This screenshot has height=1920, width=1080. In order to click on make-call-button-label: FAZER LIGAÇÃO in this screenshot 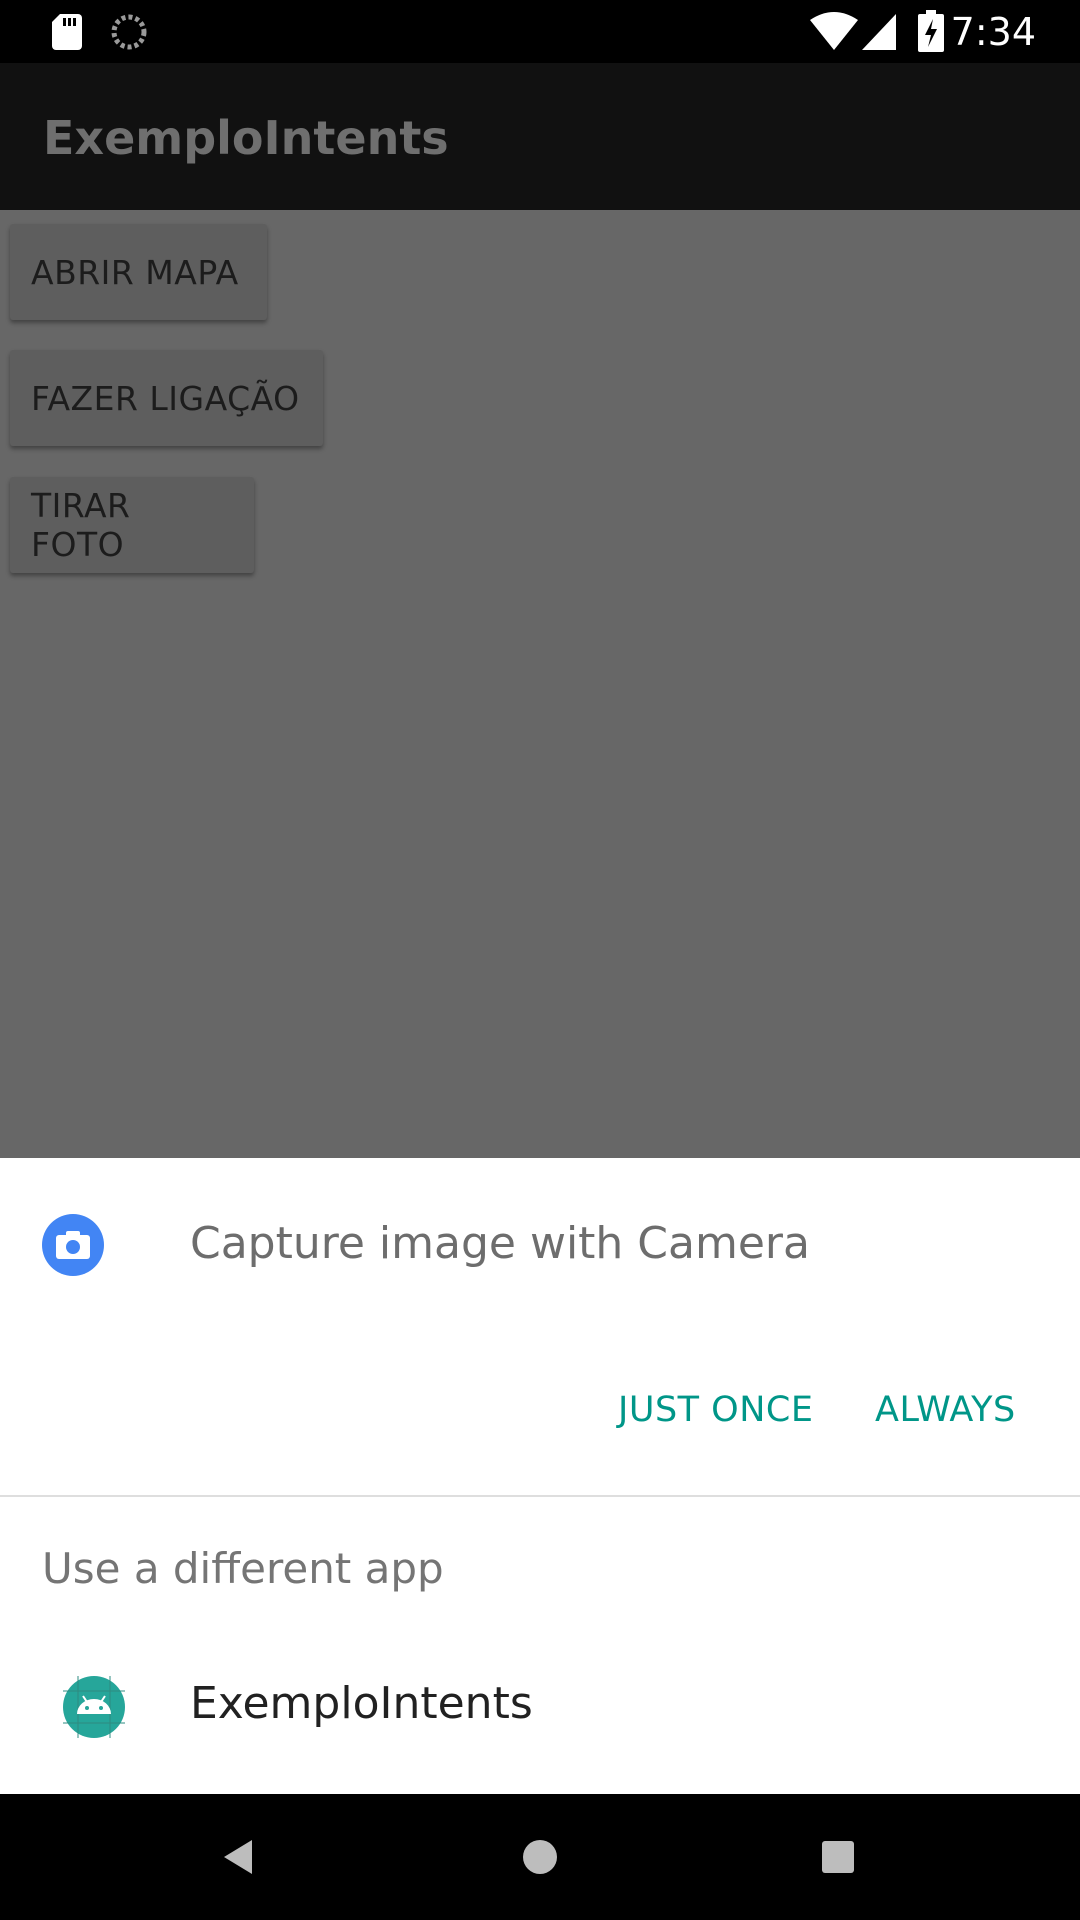, I will do `click(165, 398)`.